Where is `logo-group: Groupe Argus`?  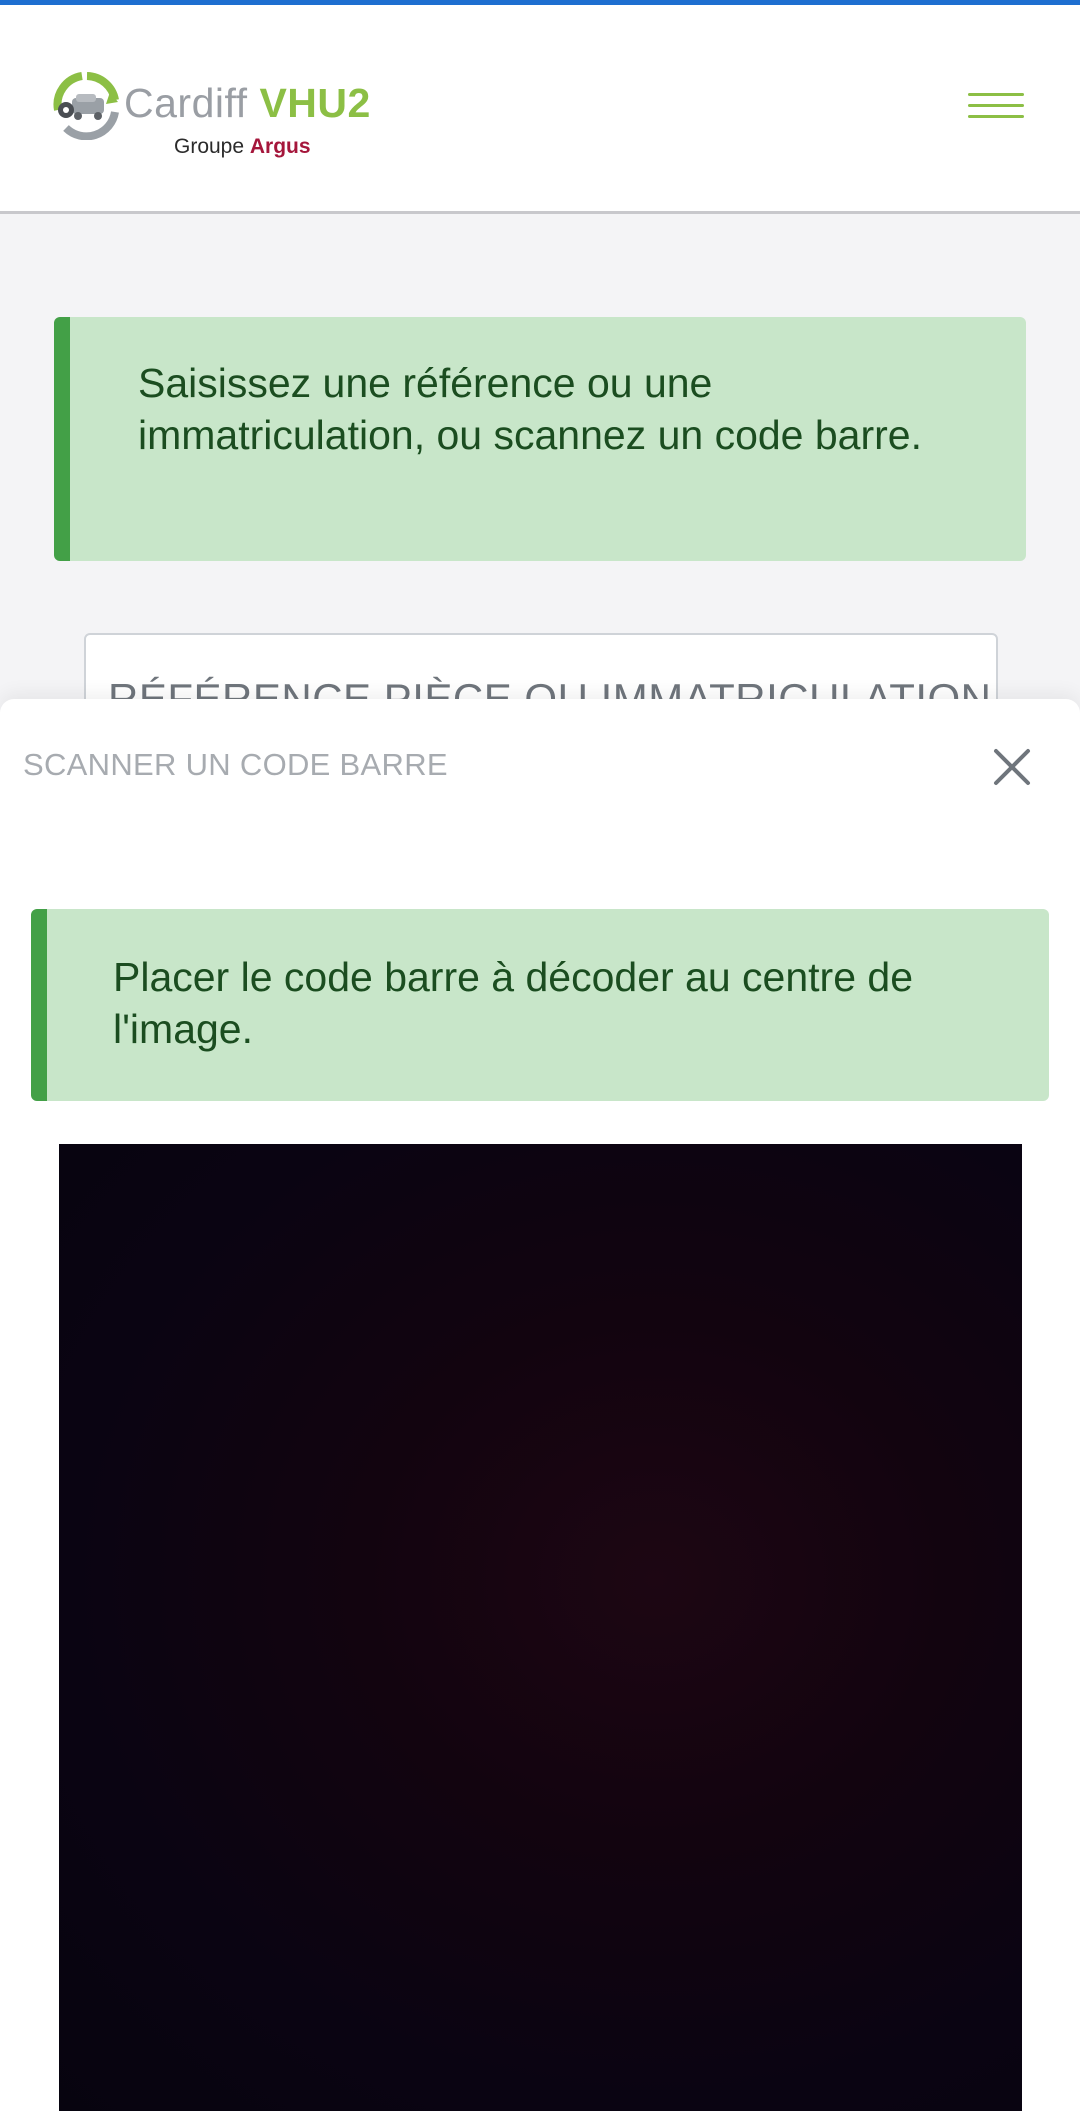
logo-group: Groupe Argus is located at coordinates (242, 147).